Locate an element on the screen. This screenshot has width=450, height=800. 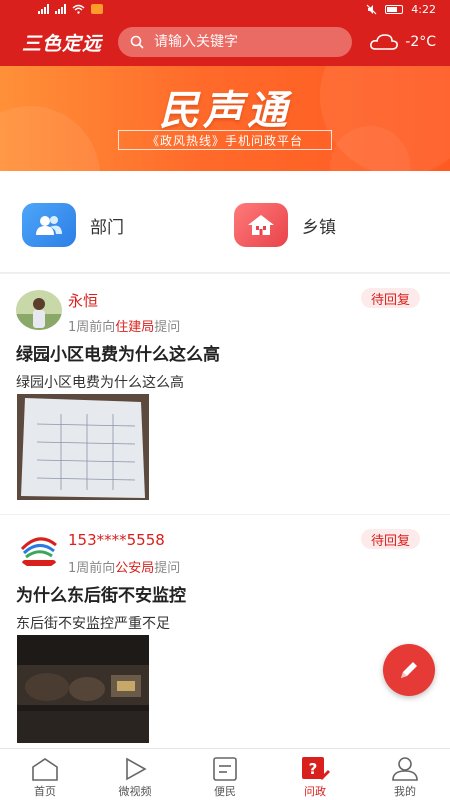
banner: 民声通 《政风热线》手机问政平台 is located at coordinates (225, 118).